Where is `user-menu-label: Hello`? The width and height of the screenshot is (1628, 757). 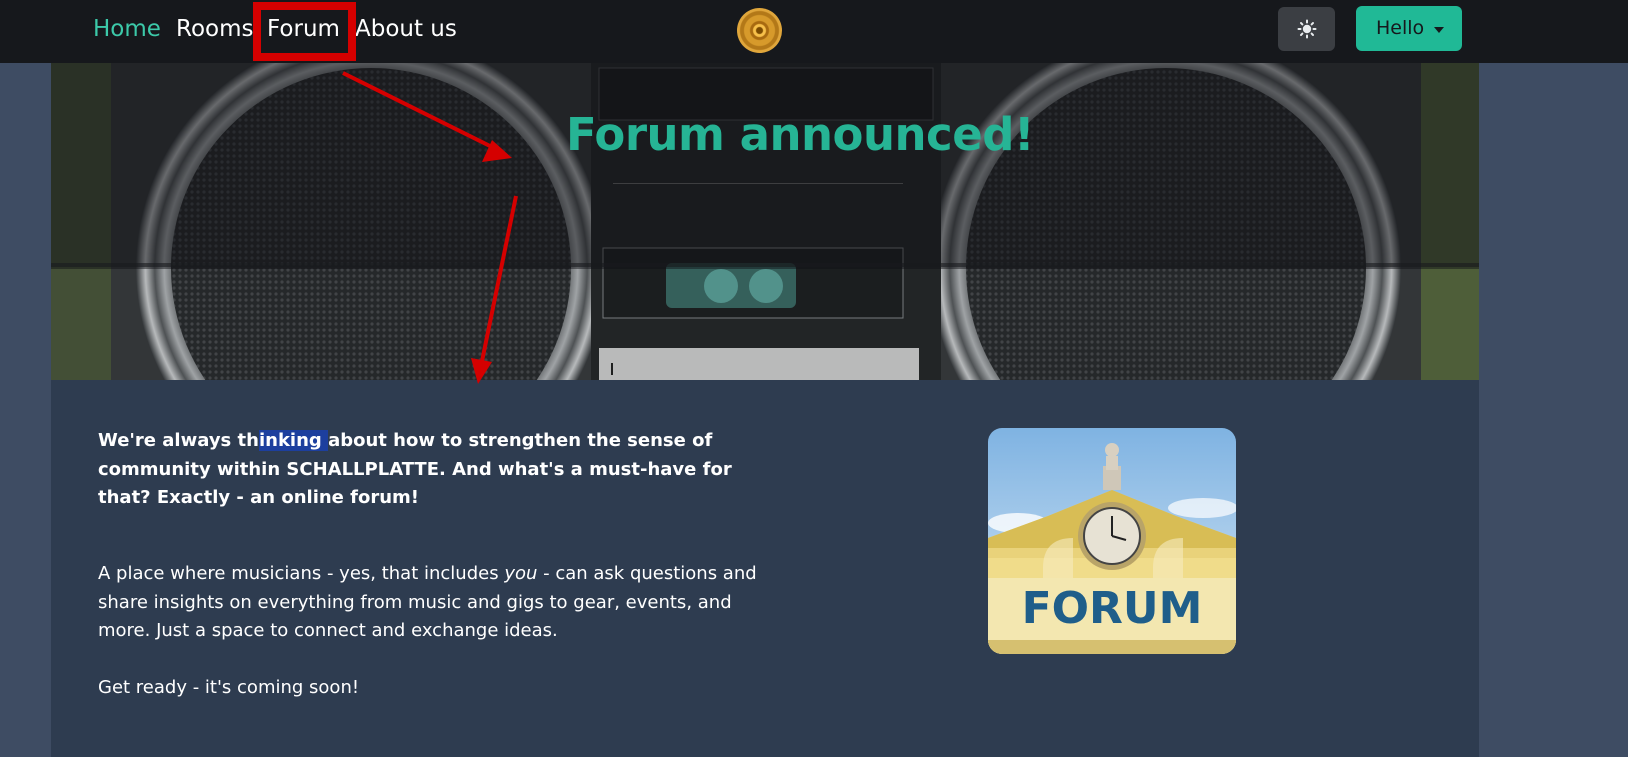
user-menu-label: Hello is located at coordinates (1400, 28).